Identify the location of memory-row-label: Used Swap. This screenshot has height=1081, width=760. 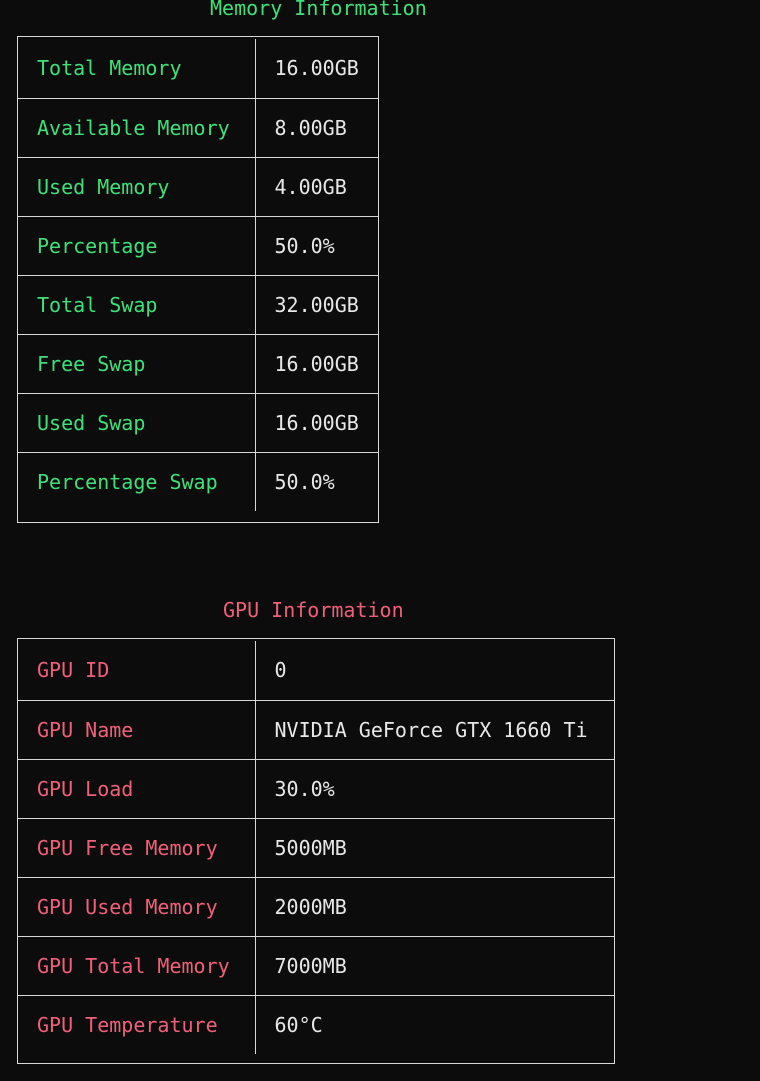
(137, 422).